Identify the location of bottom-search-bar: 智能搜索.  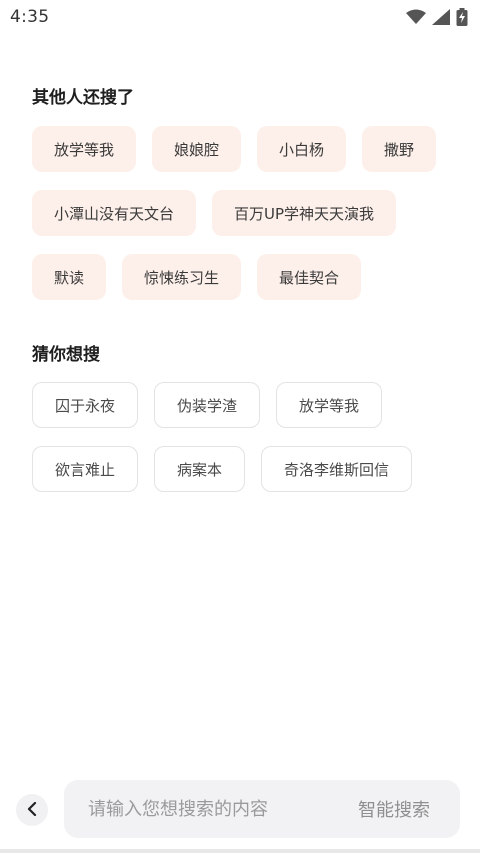
(240, 809).